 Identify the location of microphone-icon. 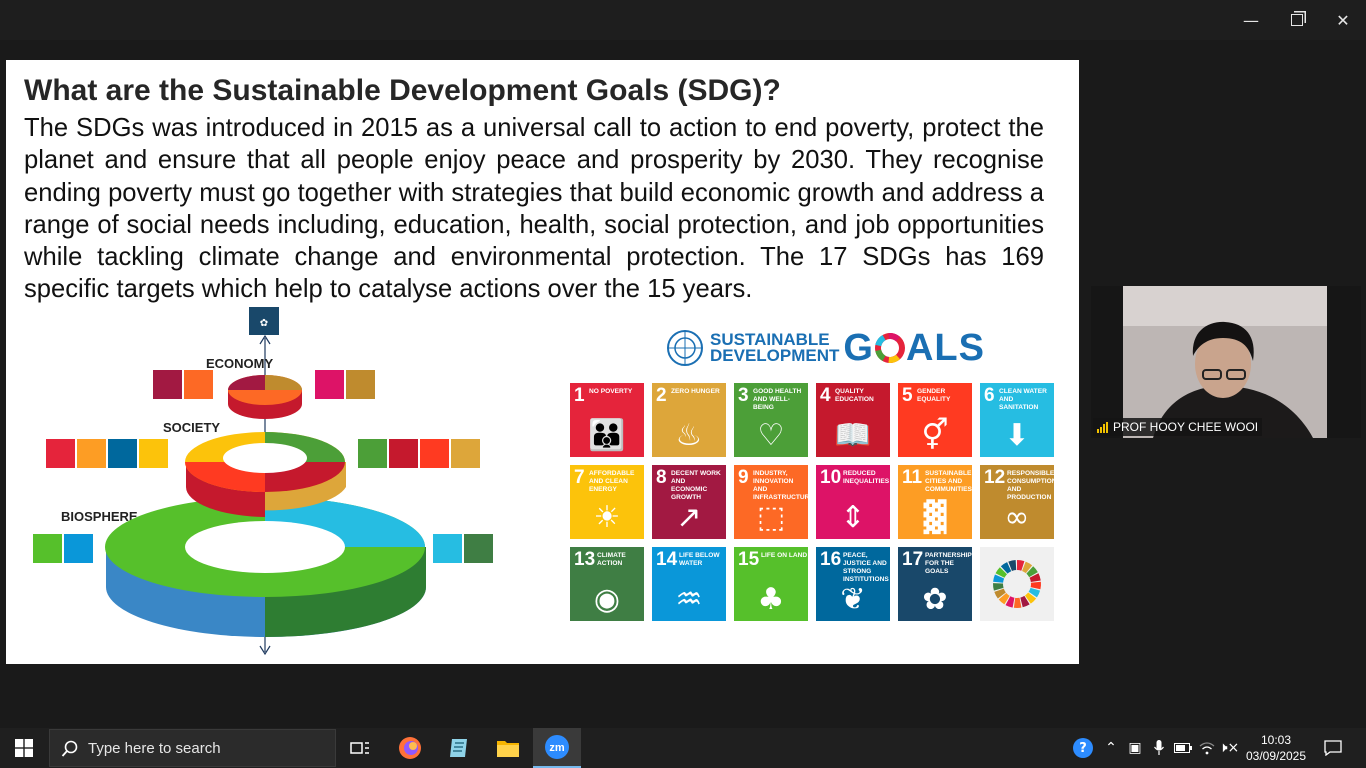
(1159, 747).